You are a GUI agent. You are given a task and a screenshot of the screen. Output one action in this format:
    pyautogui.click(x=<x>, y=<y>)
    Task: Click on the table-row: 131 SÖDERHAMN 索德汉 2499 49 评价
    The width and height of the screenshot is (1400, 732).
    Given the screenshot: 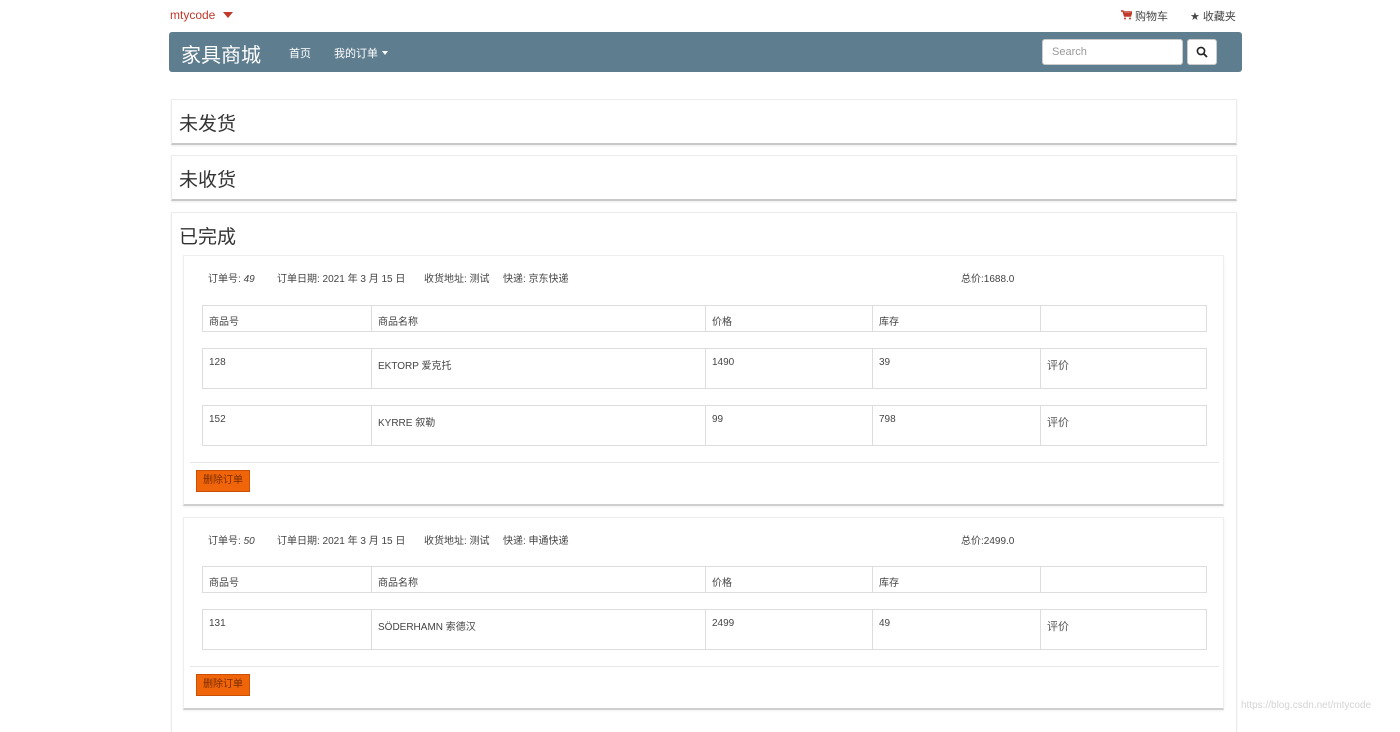 What is the action you would take?
    pyautogui.click(x=704, y=629)
    